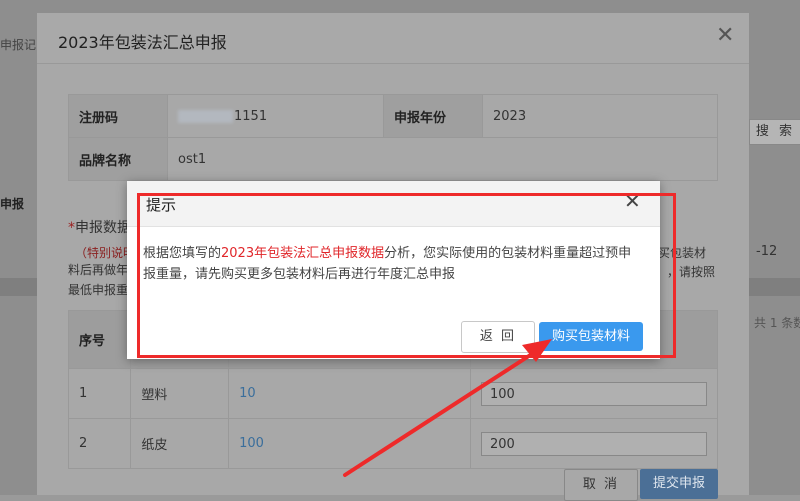 The width and height of the screenshot is (800, 501). I want to click on reg-code-suffix: 1151, so click(251, 116).